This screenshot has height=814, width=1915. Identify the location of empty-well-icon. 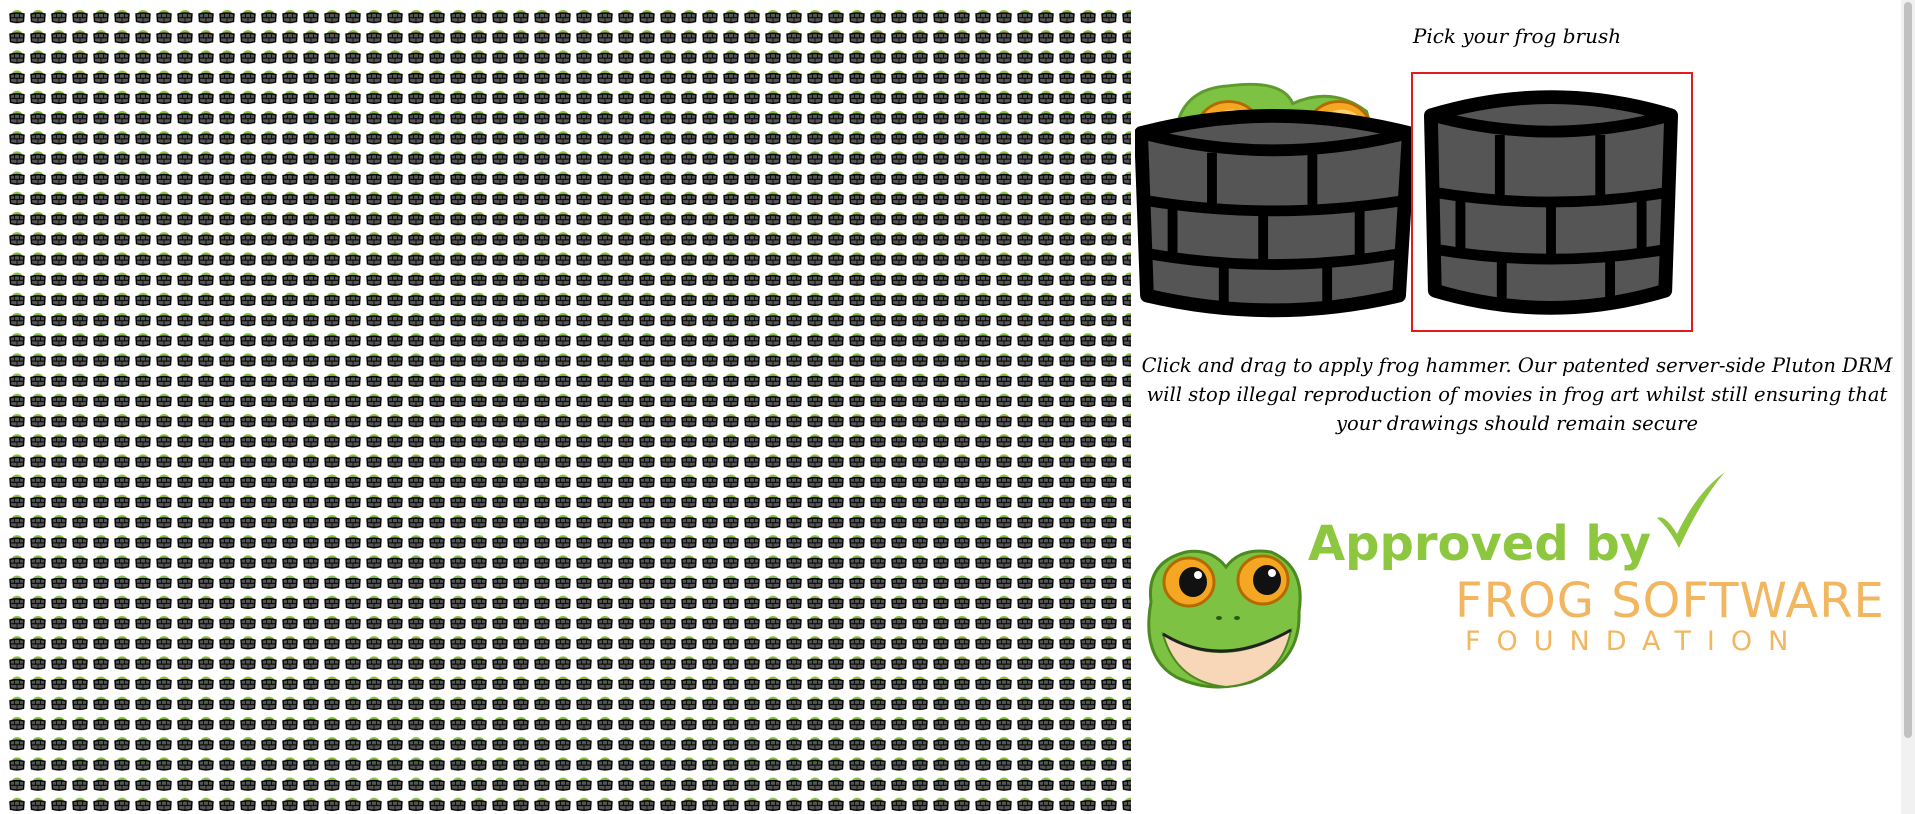
(1551, 202).